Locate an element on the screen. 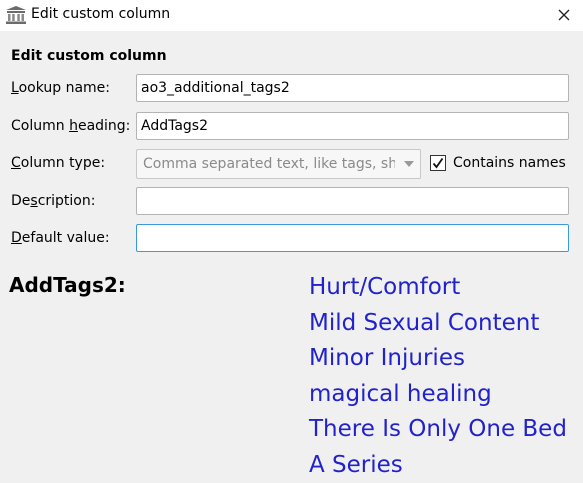 The image size is (583, 483). lookup-name-label: Lookup name: is located at coordinates (60, 88).